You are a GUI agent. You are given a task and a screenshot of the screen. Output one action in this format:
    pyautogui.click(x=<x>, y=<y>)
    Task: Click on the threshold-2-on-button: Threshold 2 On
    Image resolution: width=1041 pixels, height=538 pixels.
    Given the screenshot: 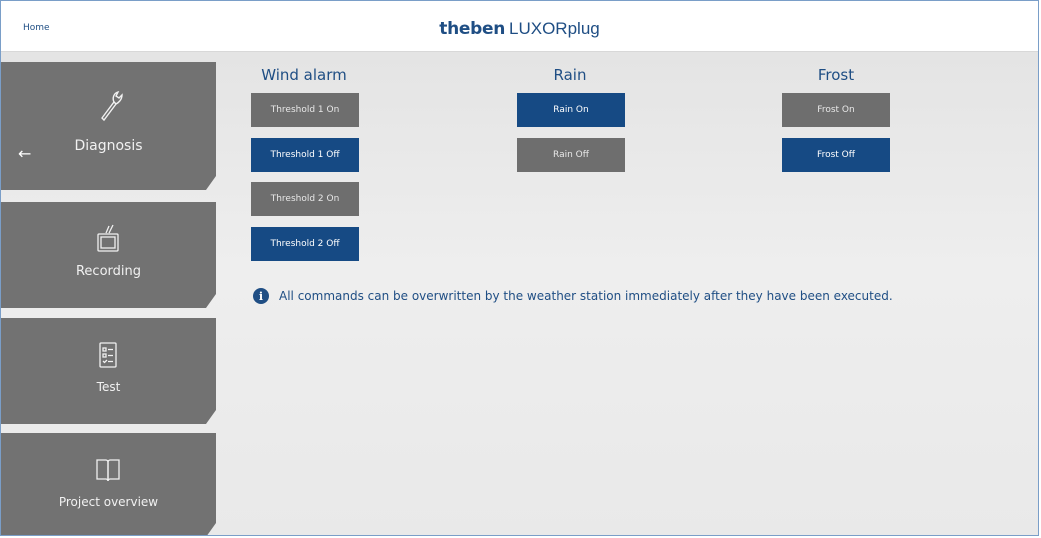 What is the action you would take?
    pyautogui.click(x=305, y=199)
    